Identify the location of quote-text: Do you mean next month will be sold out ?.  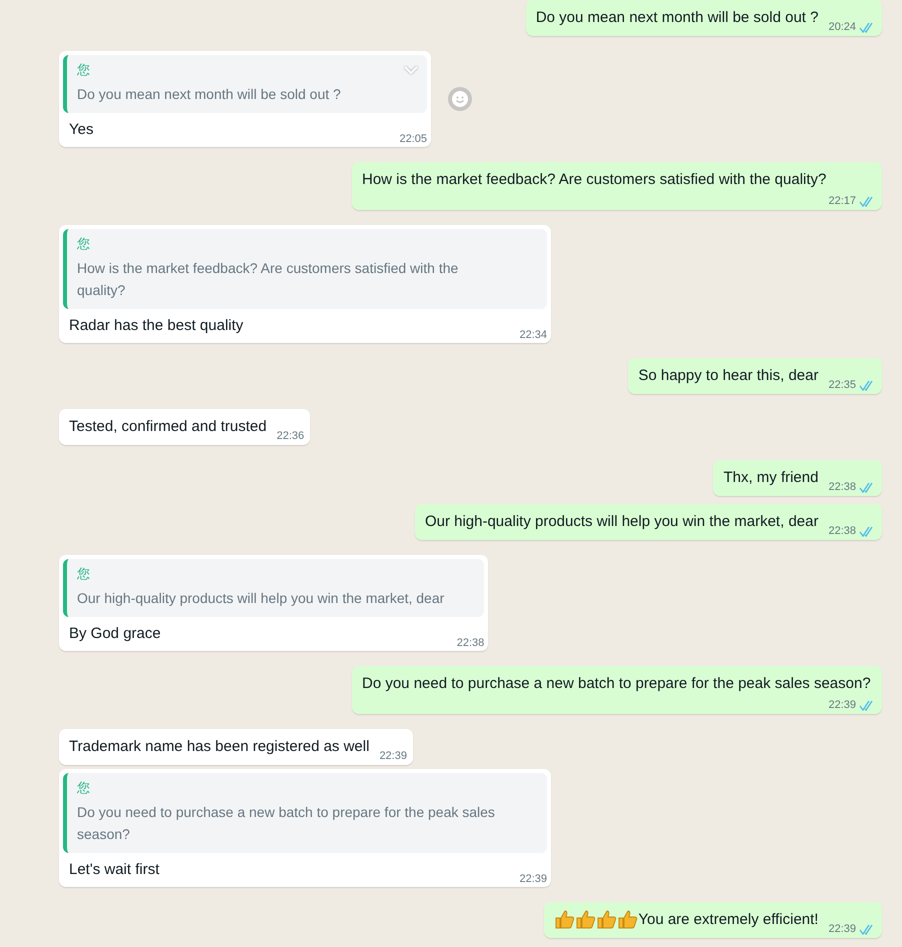
(209, 94).